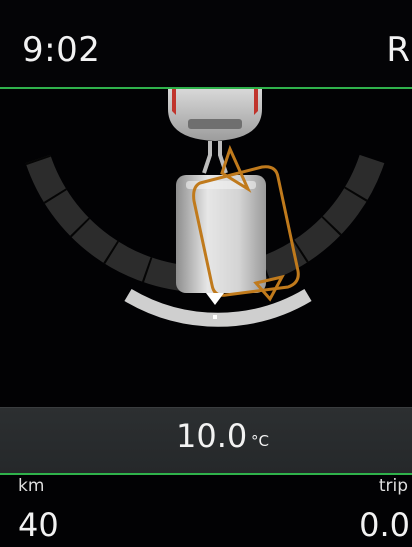  What do you see at coordinates (61, 50) in the screenshot?
I see `clock: 9:02` at bounding box center [61, 50].